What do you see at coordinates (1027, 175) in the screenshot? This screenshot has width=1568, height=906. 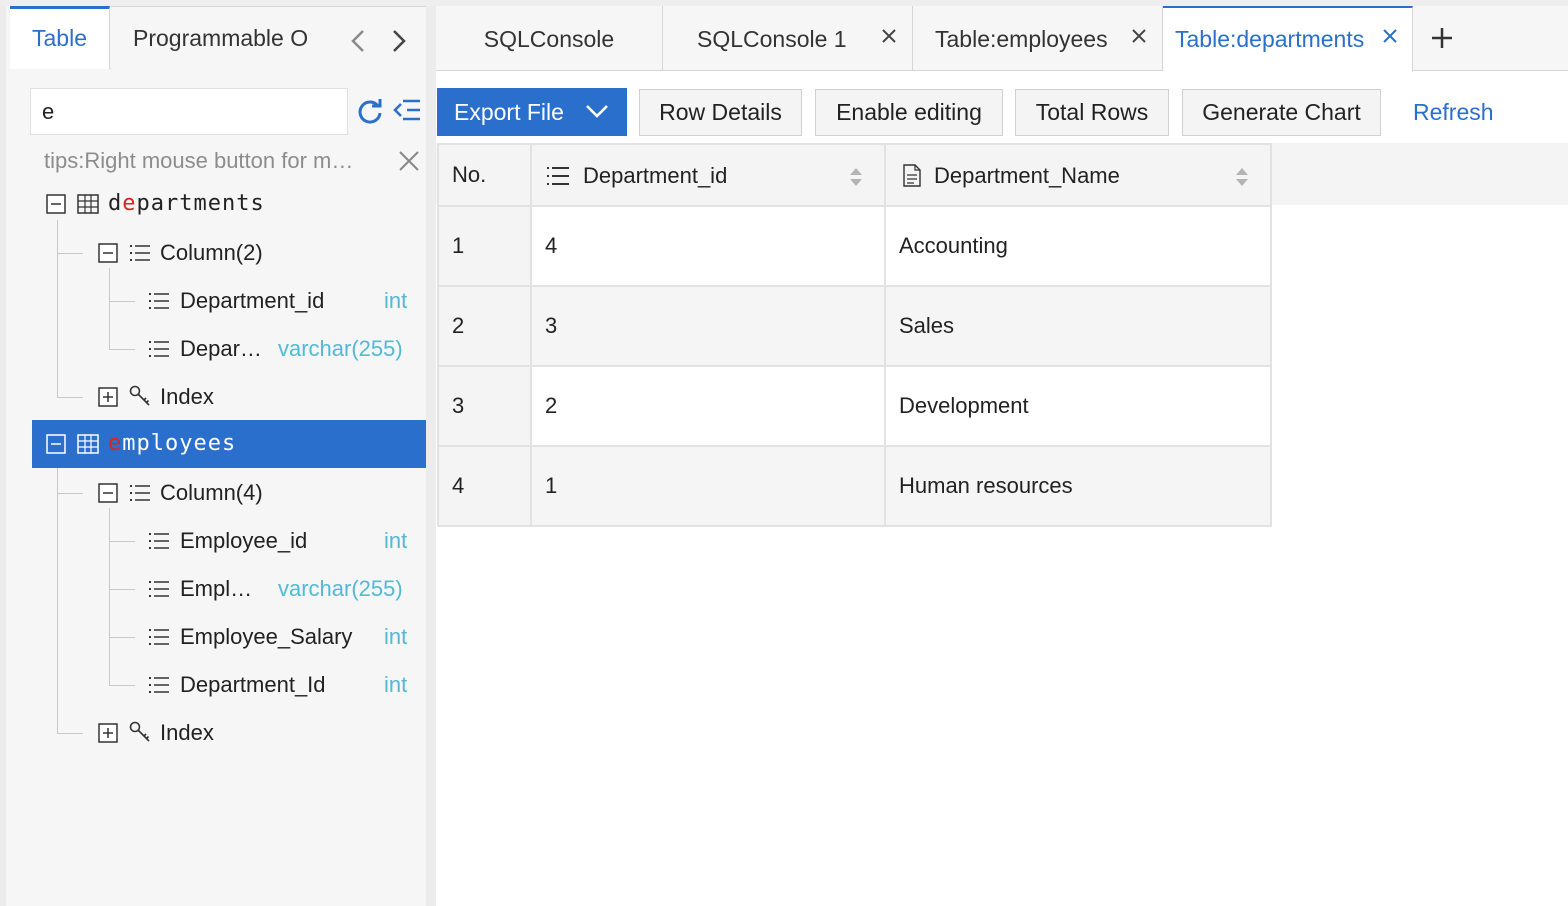 I see `header-label: Department_Name` at bounding box center [1027, 175].